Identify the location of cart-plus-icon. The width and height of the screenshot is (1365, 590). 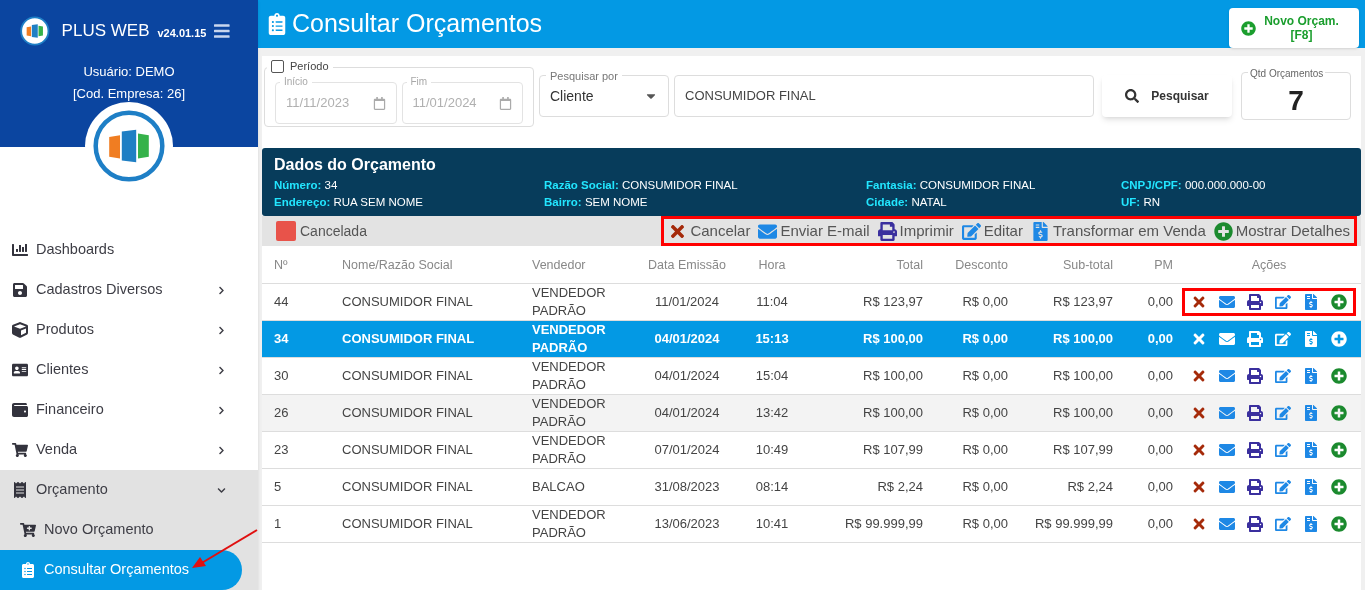
(28, 530).